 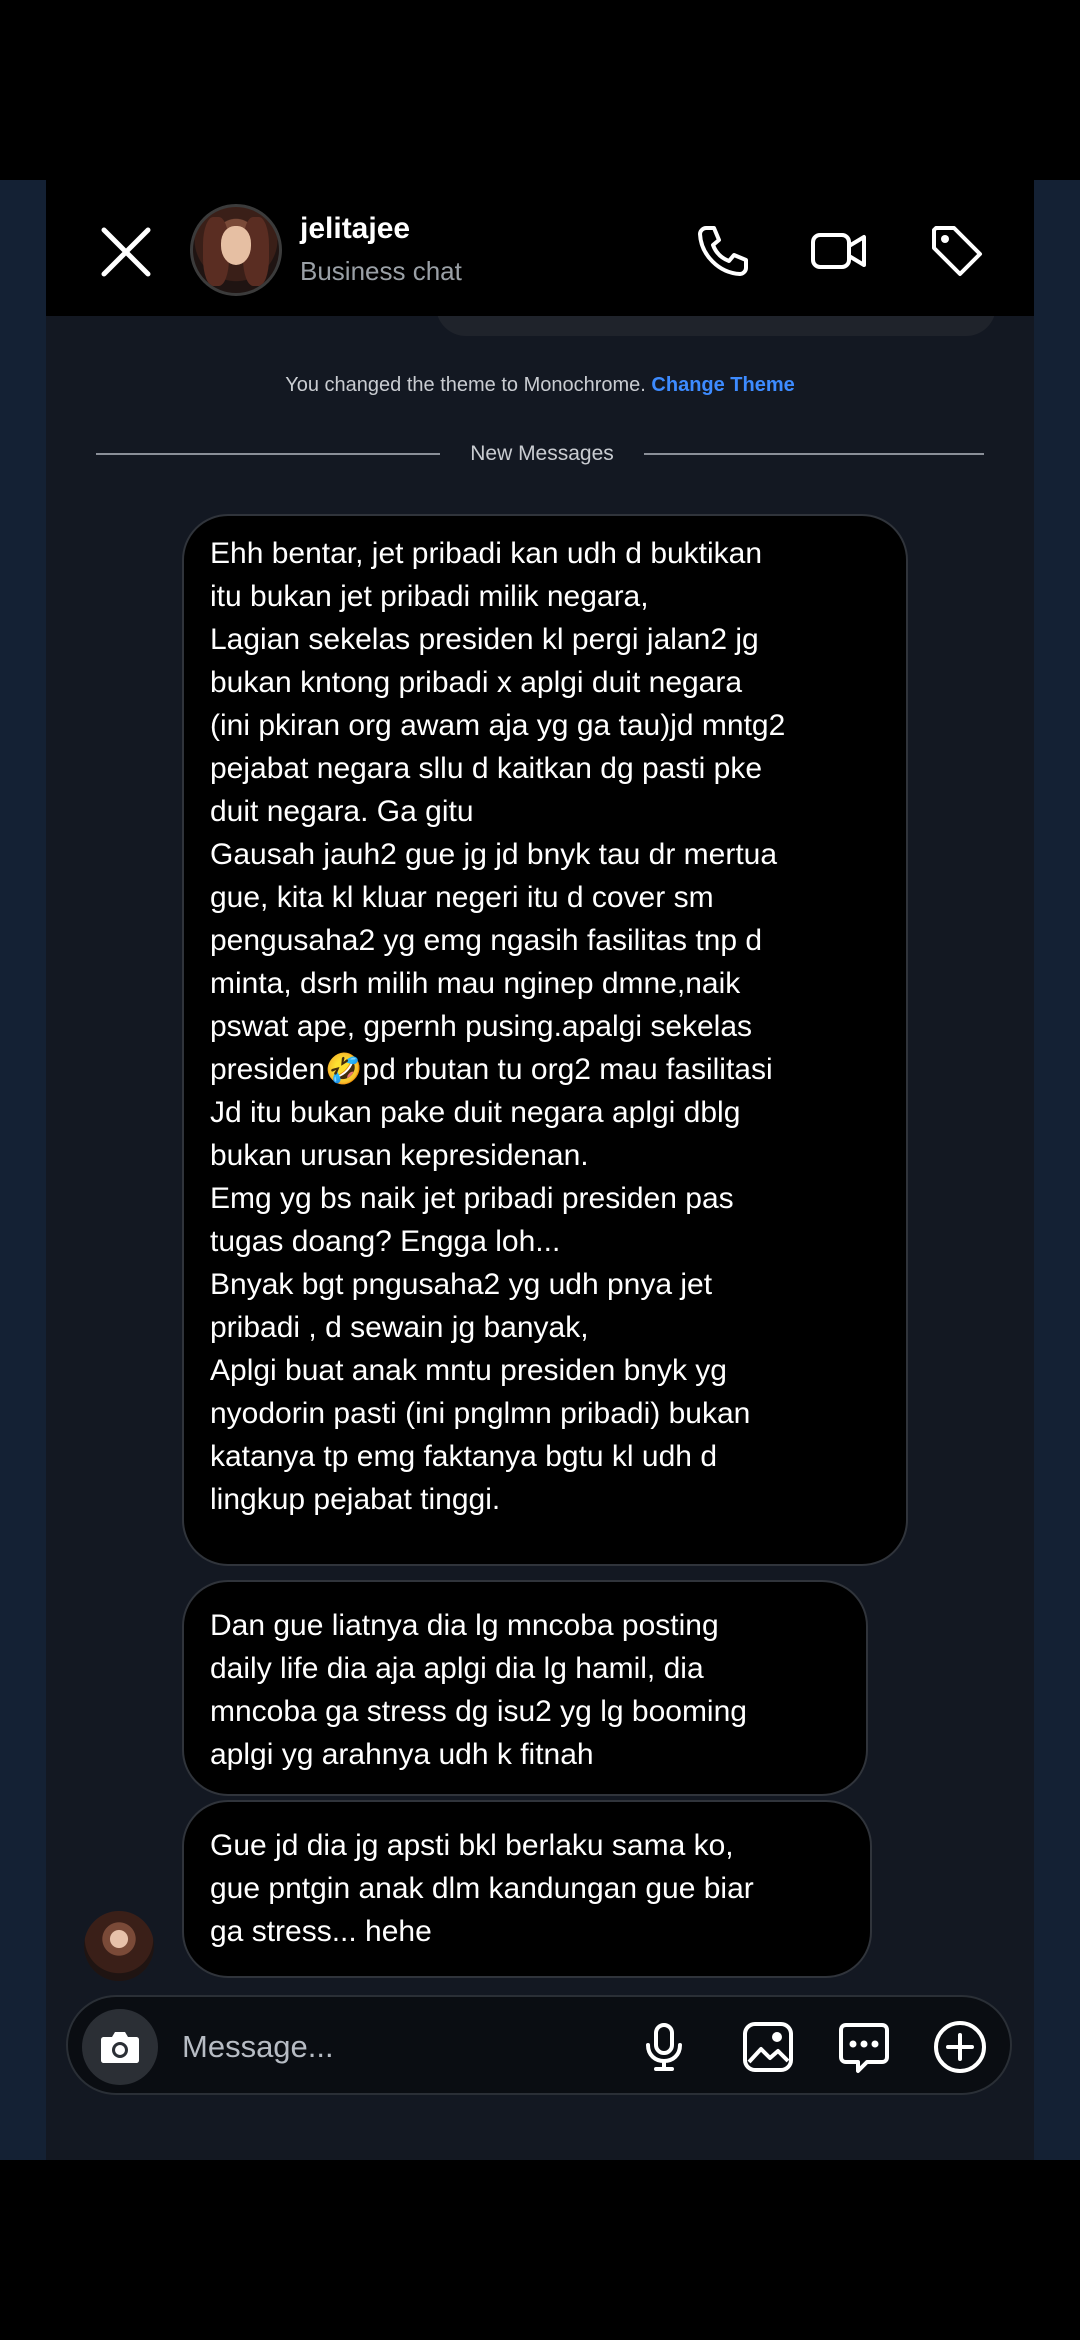 What do you see at coordinates (864, 2047) in the screenshot?
I see `sticker-icon` at bounding box center [864, 2047].